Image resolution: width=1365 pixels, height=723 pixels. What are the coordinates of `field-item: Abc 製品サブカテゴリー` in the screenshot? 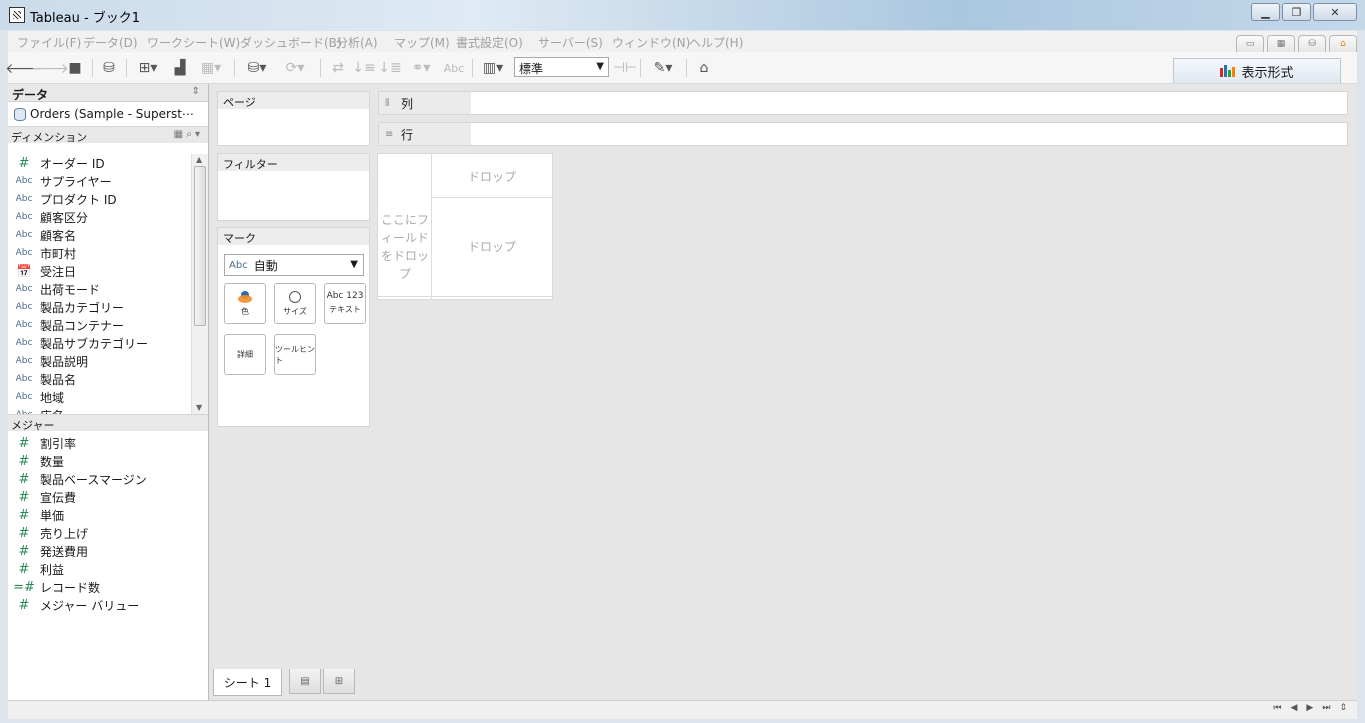 It's located at (99, 343).